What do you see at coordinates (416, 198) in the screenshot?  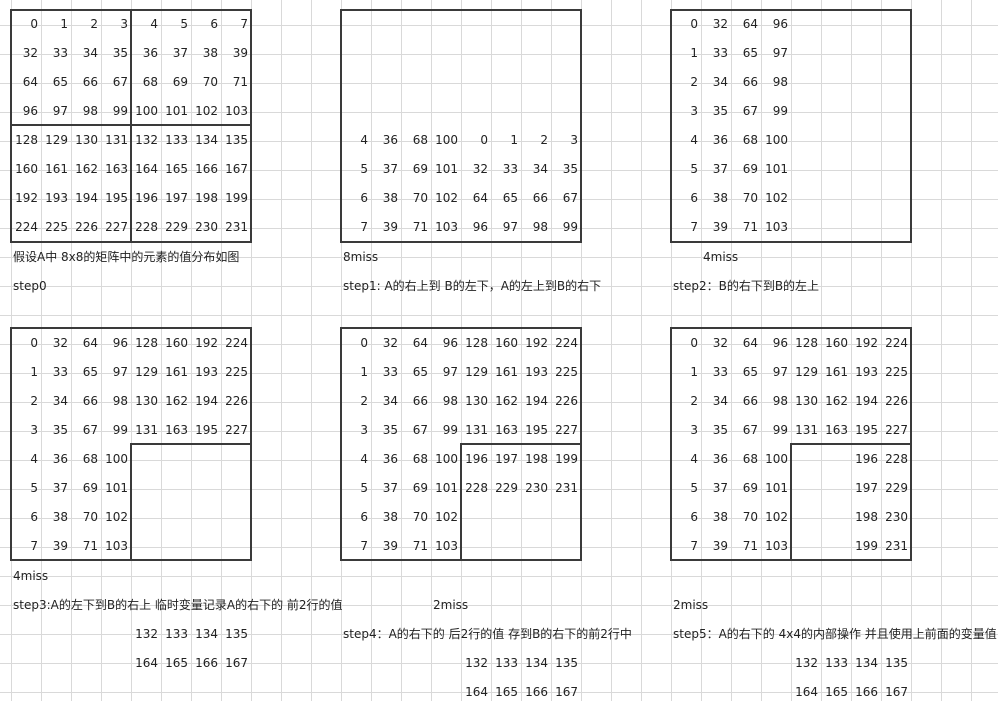 I see `matrix-cell: 70` at bounding box center [416, 198].